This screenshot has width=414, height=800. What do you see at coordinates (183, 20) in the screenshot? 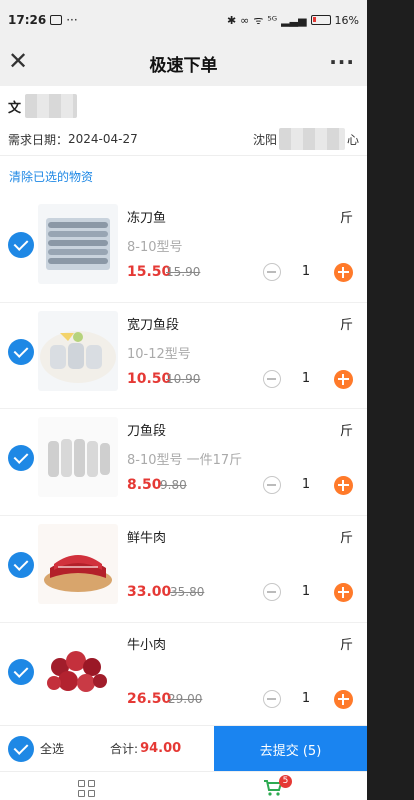
I see `status-bar: 17:26 ··· ✱ ∞ ᯤ ⁵ᴳ ▂▃▅ 16%` at bounding box center [183, 20].